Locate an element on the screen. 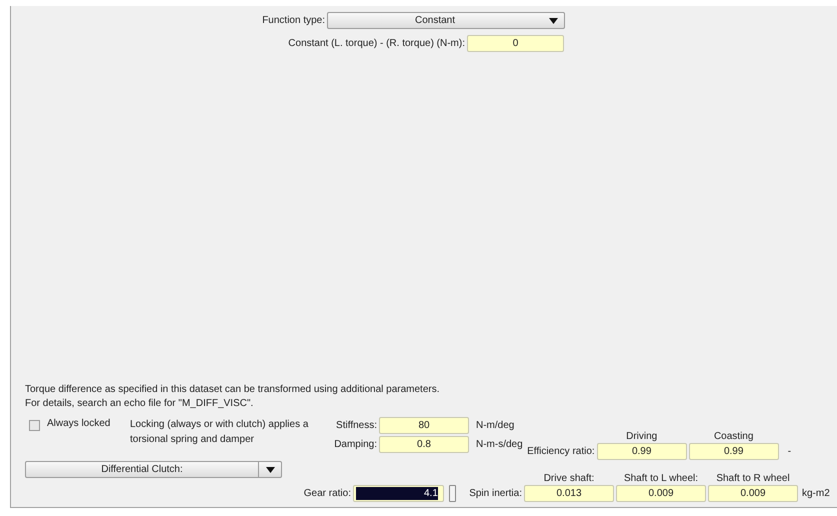 This screenshot has height=516, width=837. column-header: Drive shaft: is located at coordinates (569, 478).